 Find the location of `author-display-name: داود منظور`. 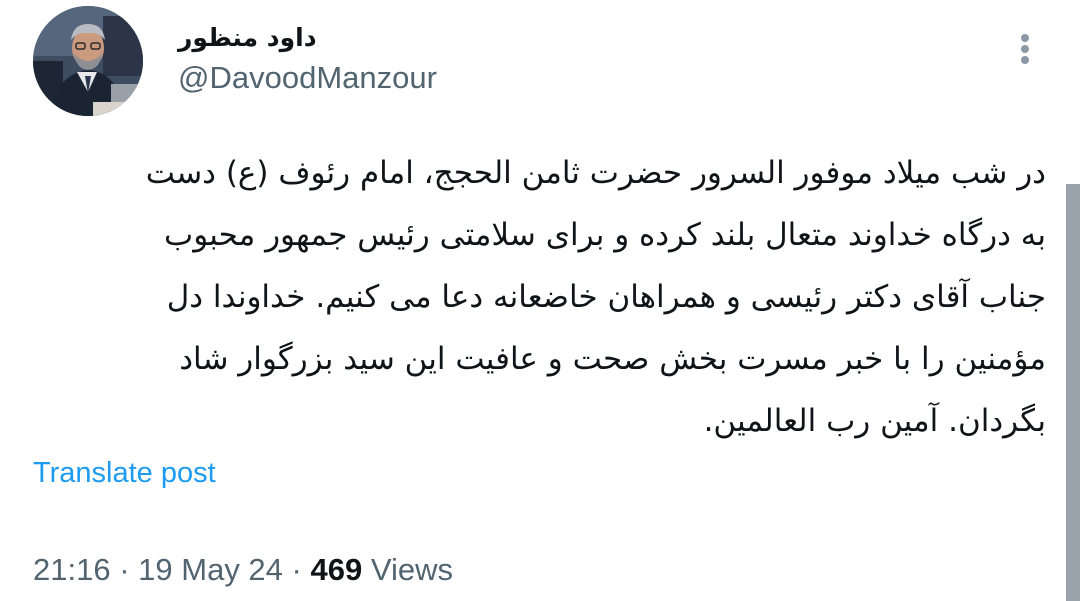

author-display-name: داود منظور is located at coordinates (247, 38).